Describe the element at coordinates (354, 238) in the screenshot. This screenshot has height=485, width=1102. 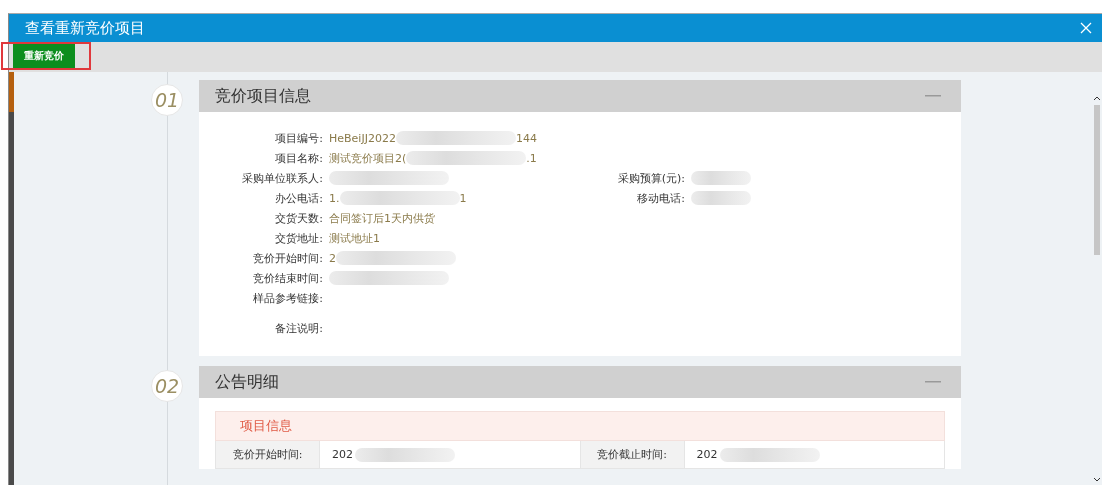
I see `field-value: 测试地址1` at that location.